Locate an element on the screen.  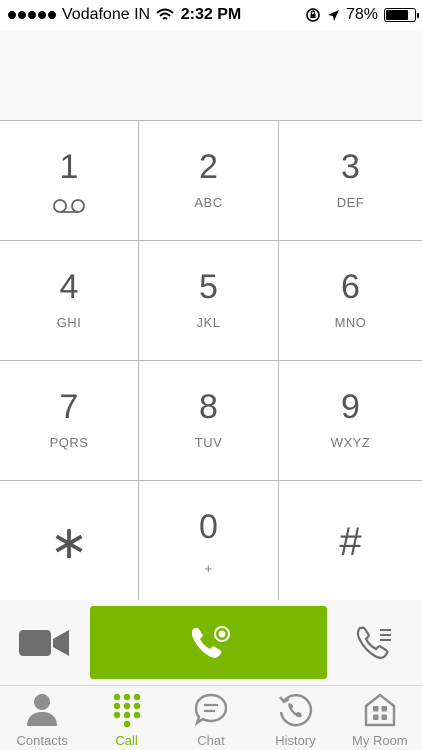
key-digit: 3 is located at coordinates (350, 167).